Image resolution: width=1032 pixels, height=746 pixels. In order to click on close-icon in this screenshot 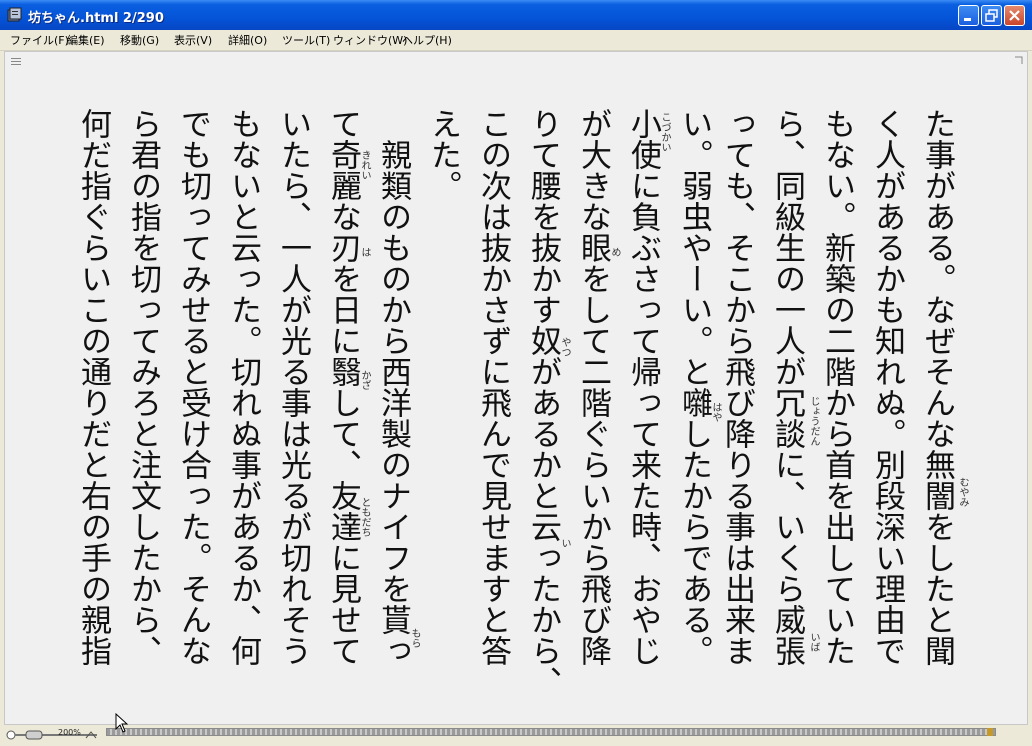, I will do `click(1014, 15)`.